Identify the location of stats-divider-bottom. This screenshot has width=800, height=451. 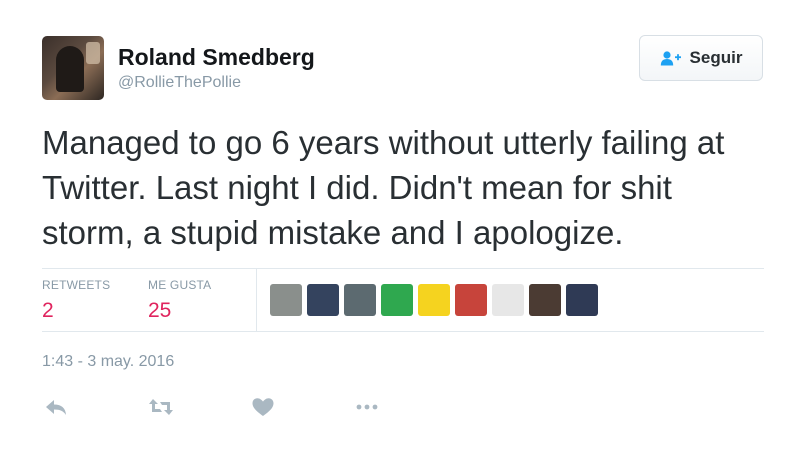
(403, 331).